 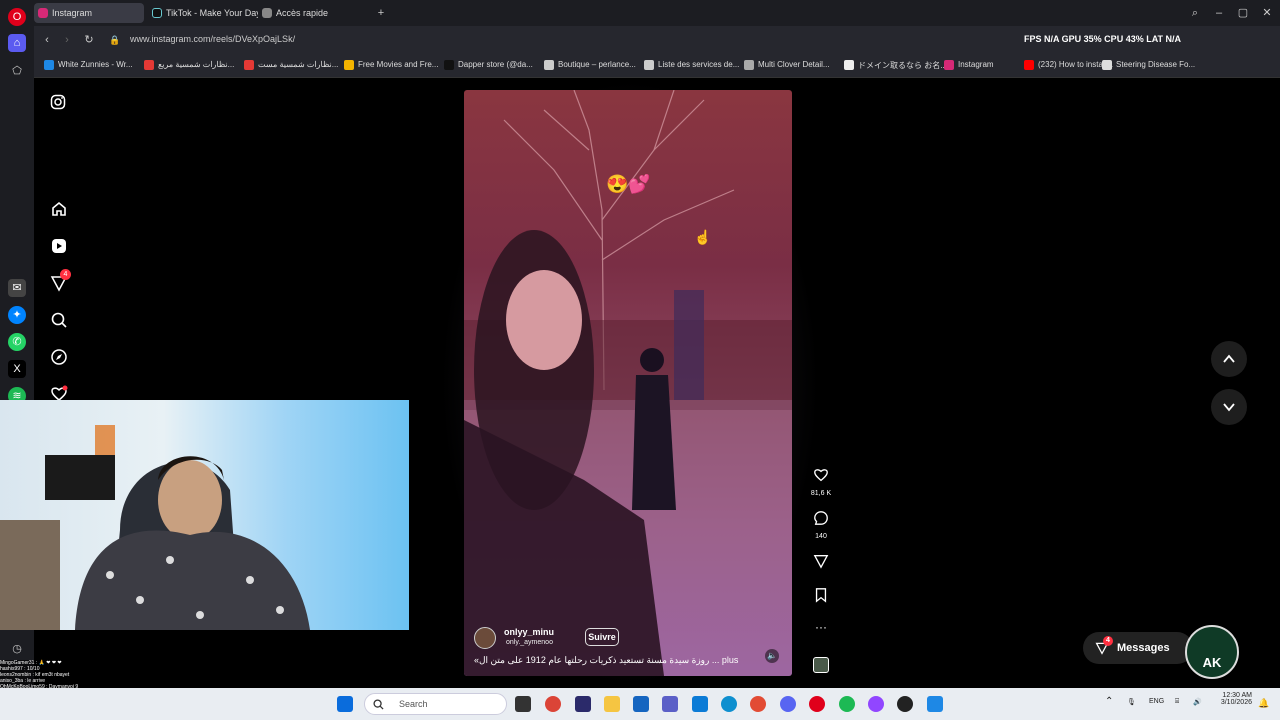 I want to click on messages-icon: 4, so click(x=60, y=281).